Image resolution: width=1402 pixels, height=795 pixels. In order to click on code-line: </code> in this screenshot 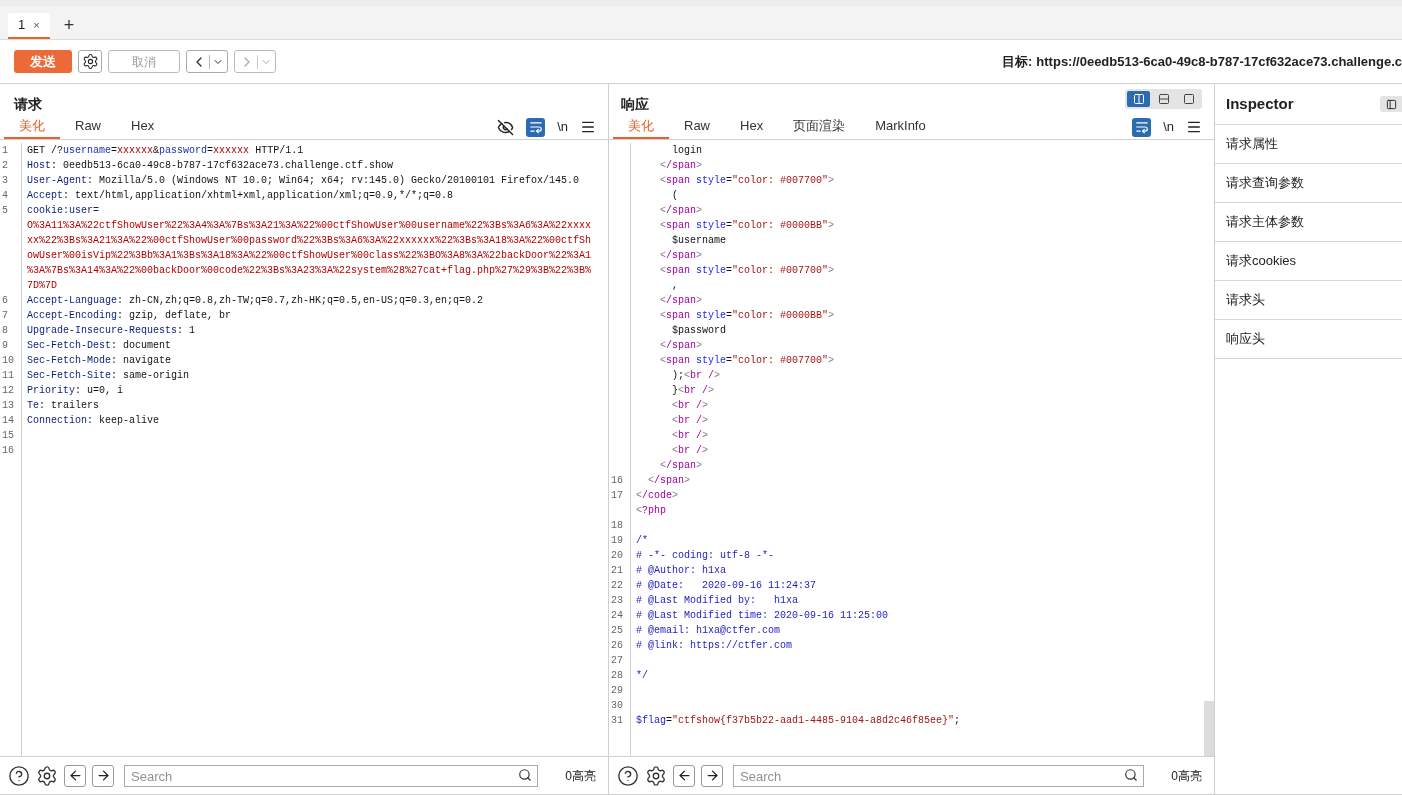, I will do `click(657, 496)`.